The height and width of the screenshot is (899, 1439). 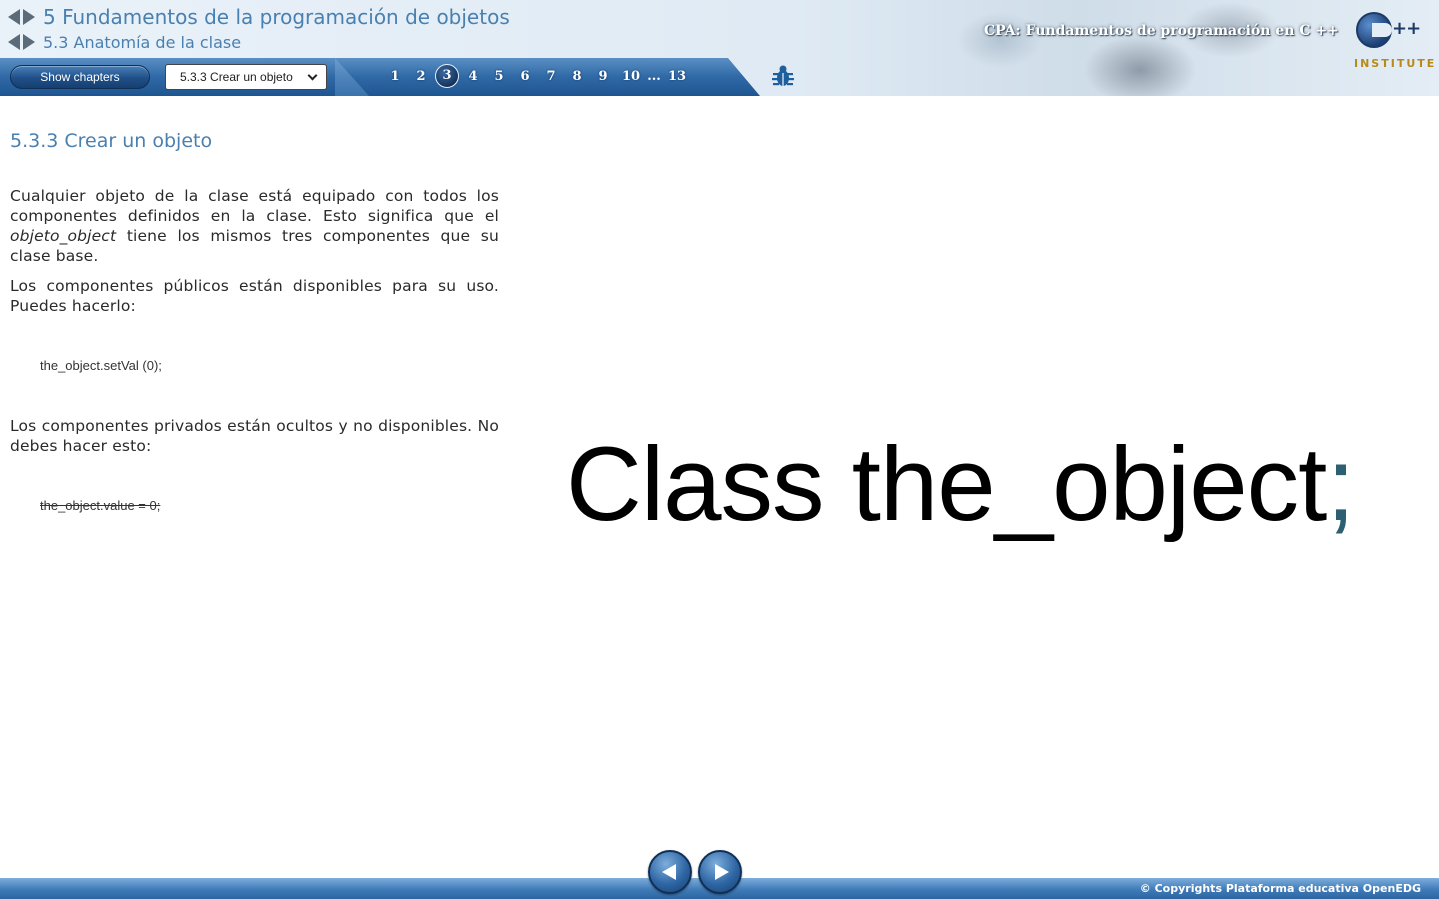 I want to click on header-background-photo, so click(x=1090, y=48).